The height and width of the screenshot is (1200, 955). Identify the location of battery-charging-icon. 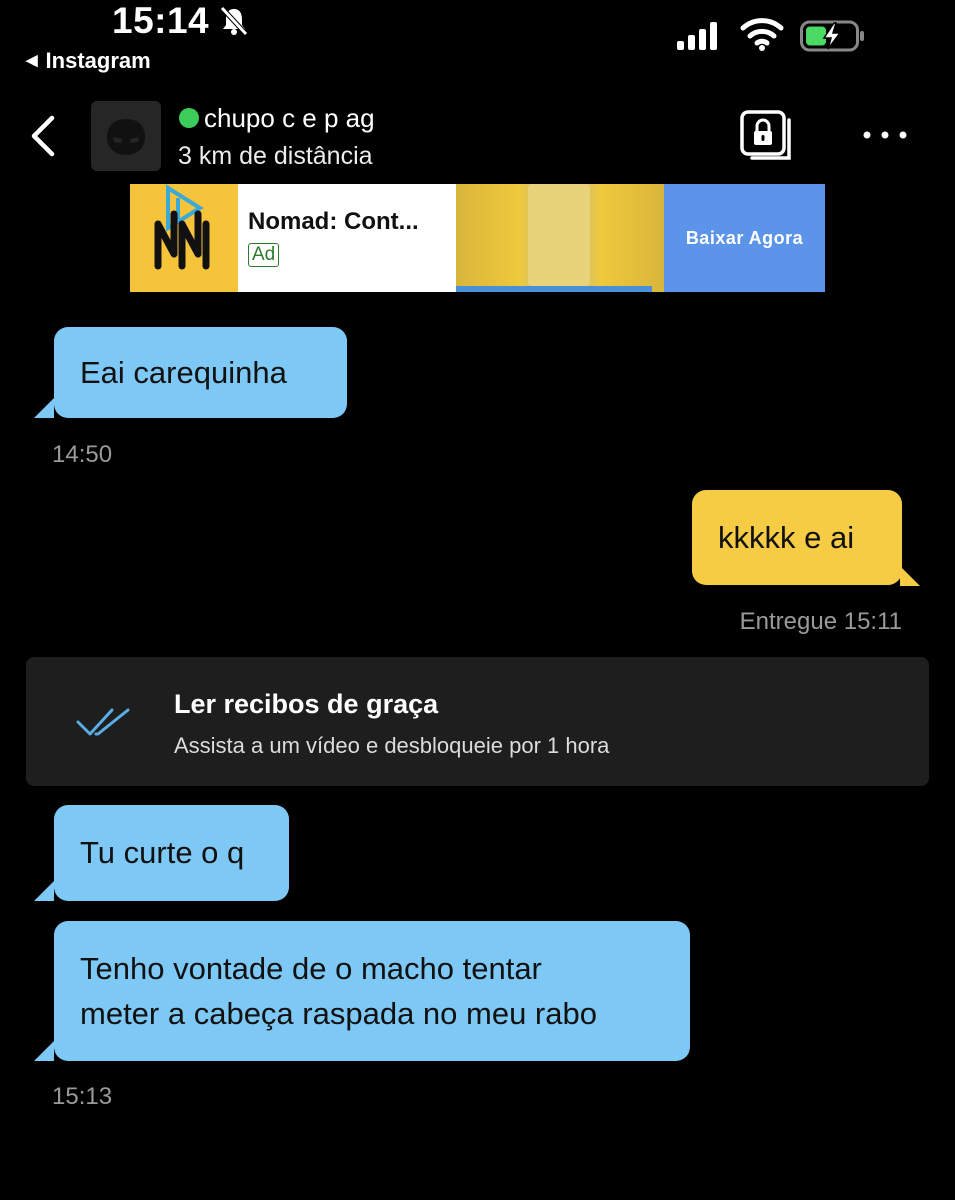
(832, 36).